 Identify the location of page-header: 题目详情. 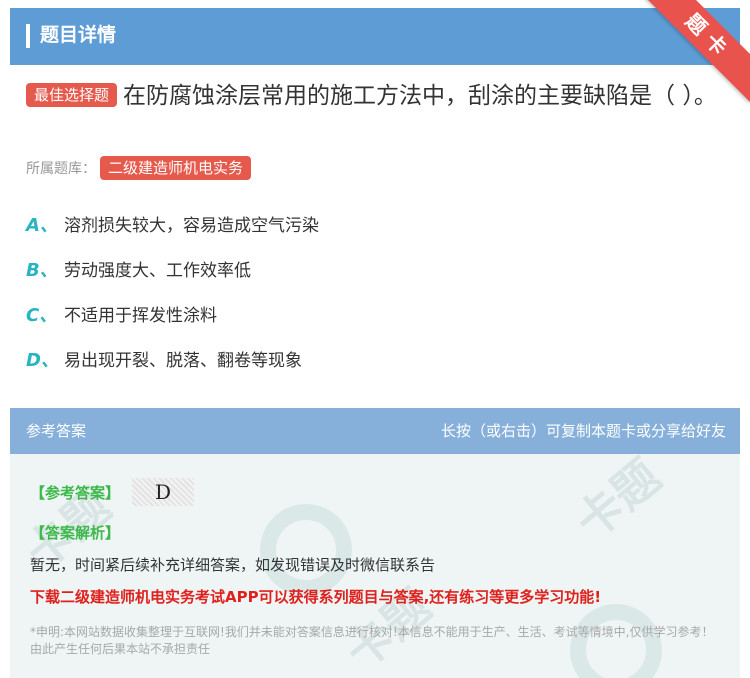
(375, 36).